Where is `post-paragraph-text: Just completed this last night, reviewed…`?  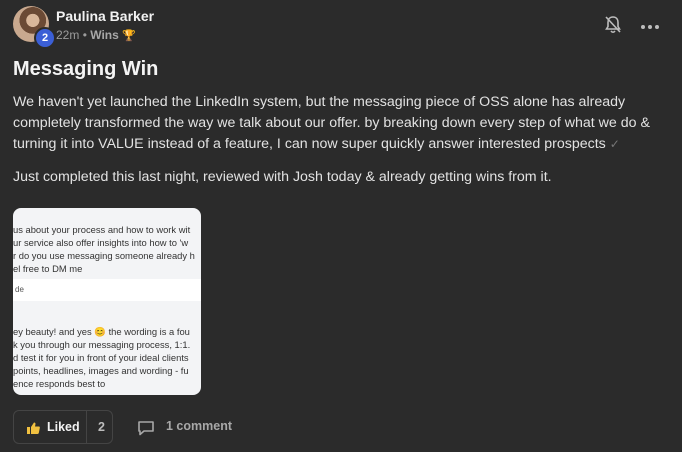
post-paragraph-text: Just completed this last night, reviewed… is located at coordinates (282, 177).